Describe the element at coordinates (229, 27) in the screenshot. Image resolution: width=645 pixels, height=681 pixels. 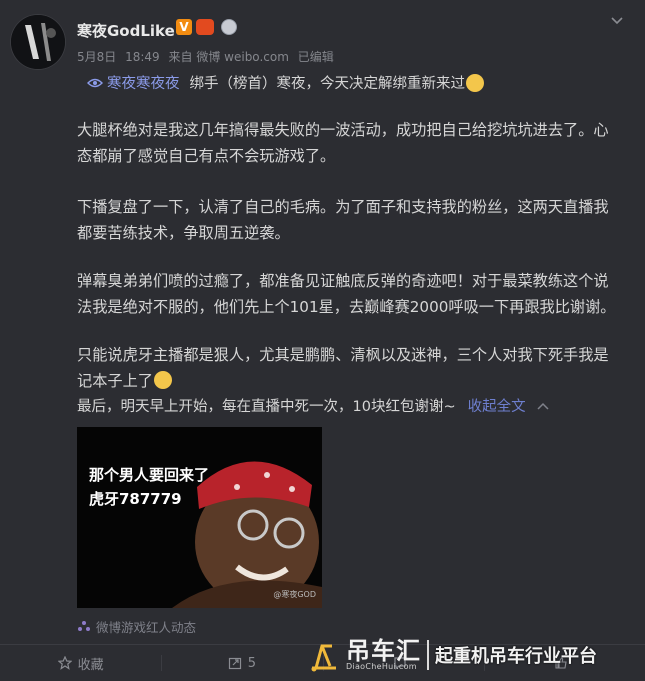
I see `medal-icon` at that location.